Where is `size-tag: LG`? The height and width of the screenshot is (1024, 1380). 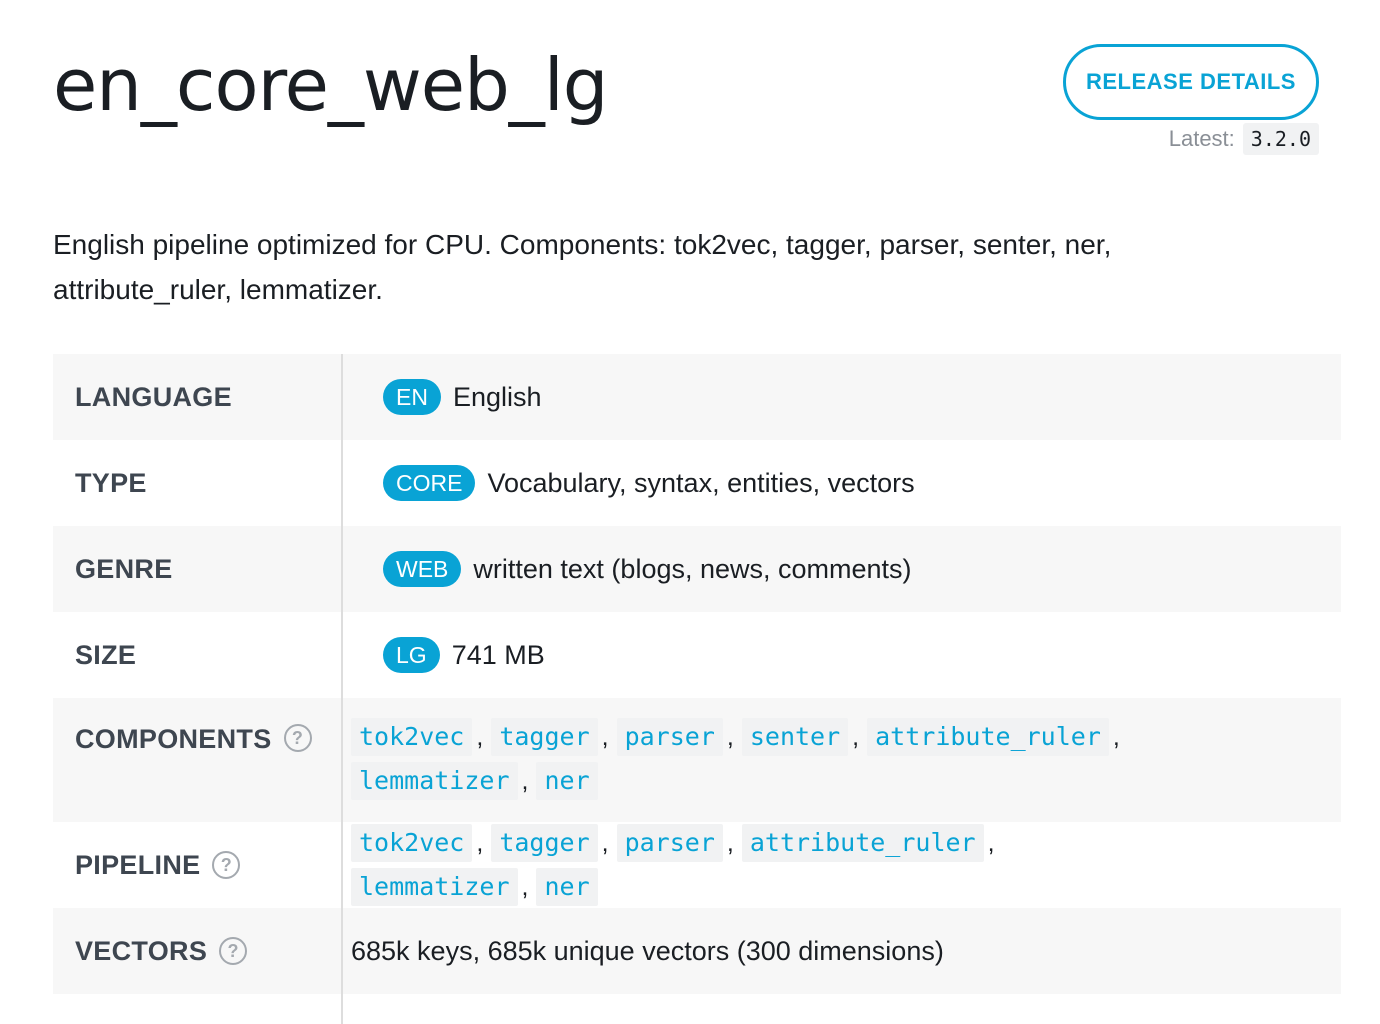 size-tag: LG is located at coordinates (411, 655).